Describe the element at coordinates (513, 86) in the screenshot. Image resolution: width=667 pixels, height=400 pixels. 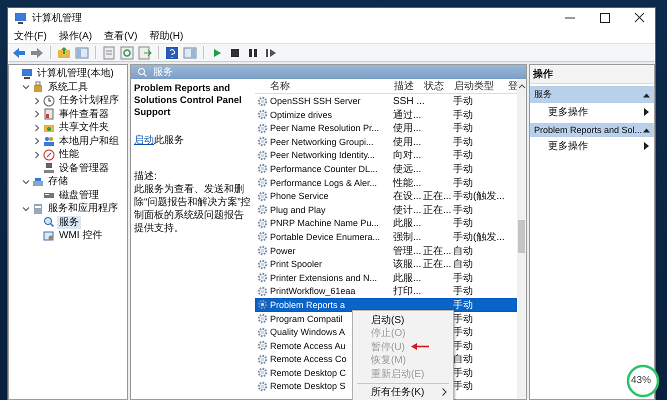
I see `column-header: 登` at that location.